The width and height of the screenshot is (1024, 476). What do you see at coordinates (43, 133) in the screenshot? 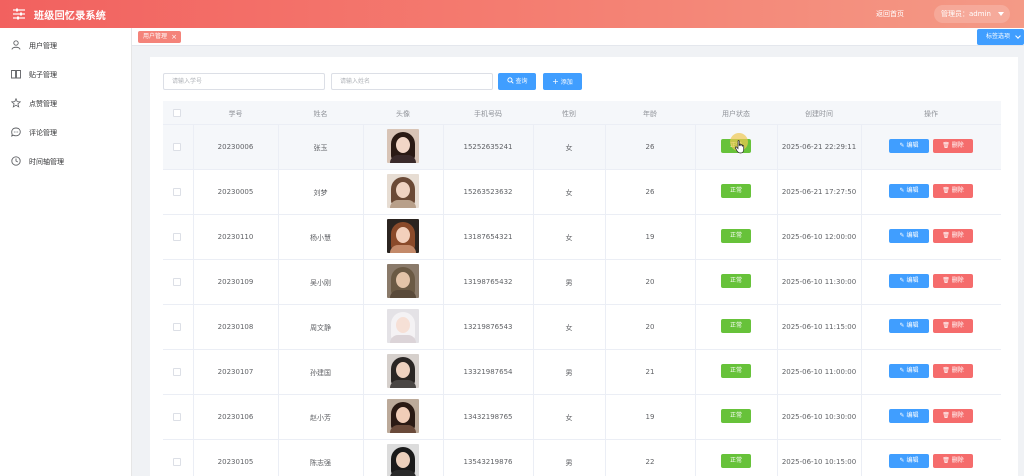
I see `sidebar-item-label: 评论管理` at bounding box center [43, 133].